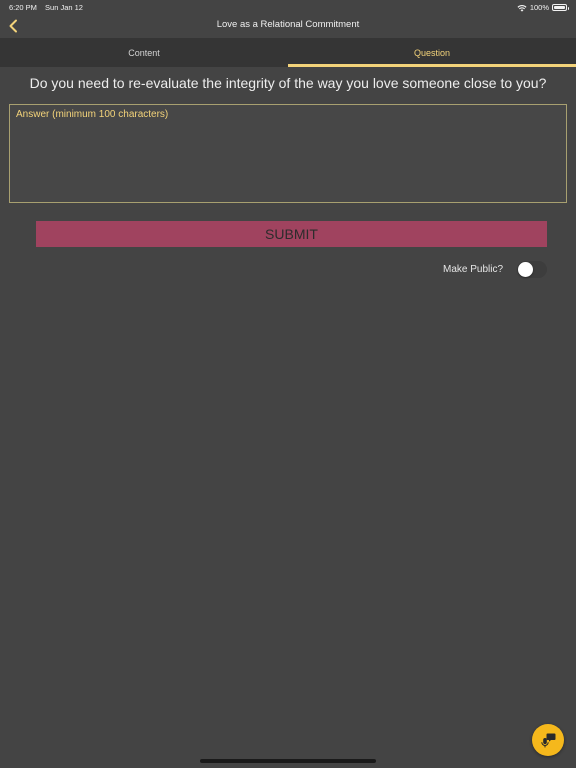 The image size is (576, 768). I want to click on make-public-label: Make Public?, so click(473, 269).